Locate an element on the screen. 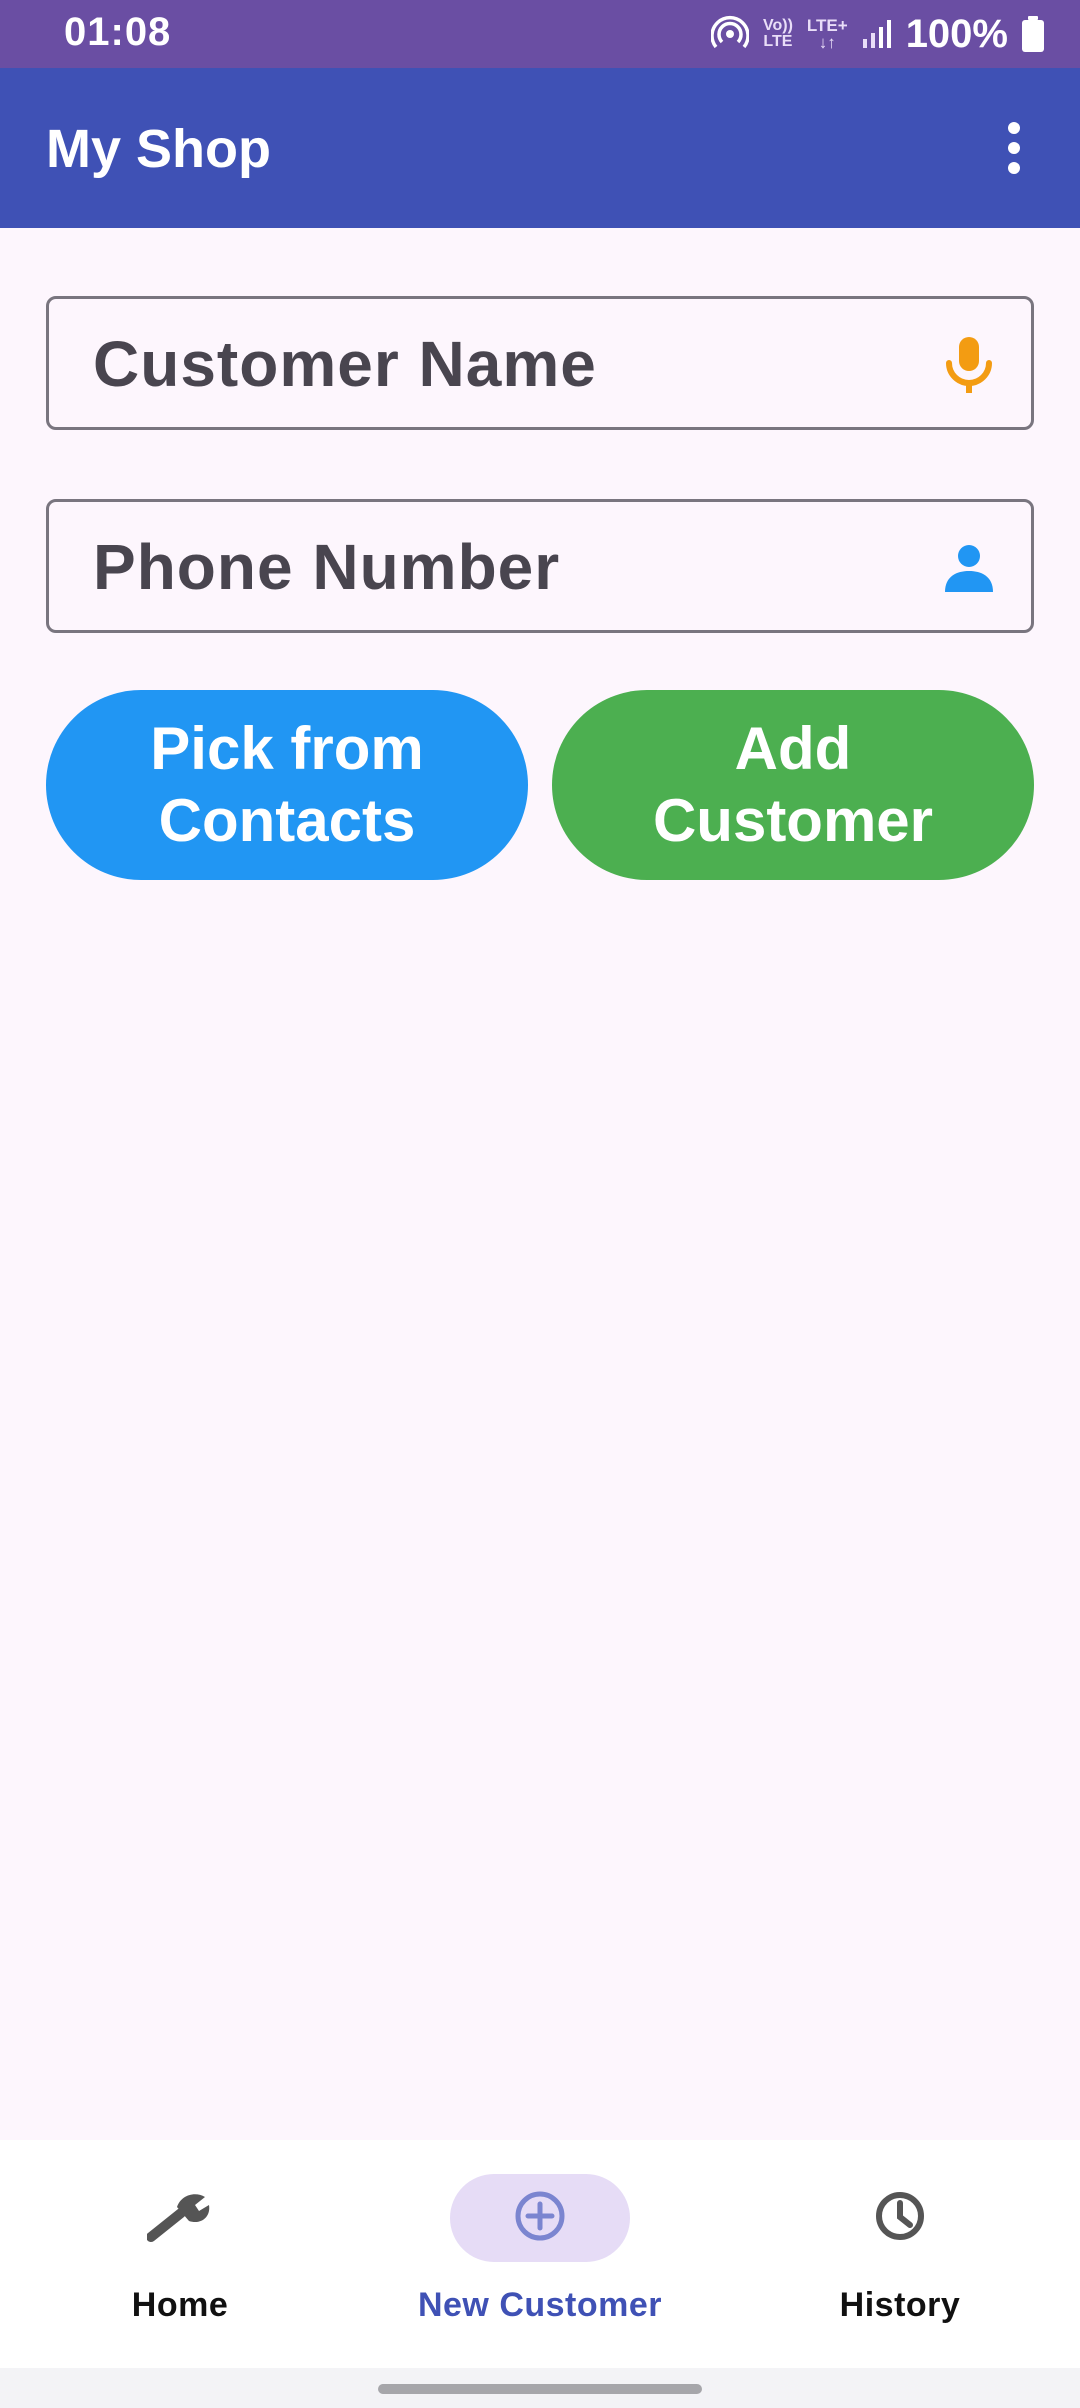 This screenshot has width=1080, height=2408. wrench-icon is located at coordinates (179, 2218).